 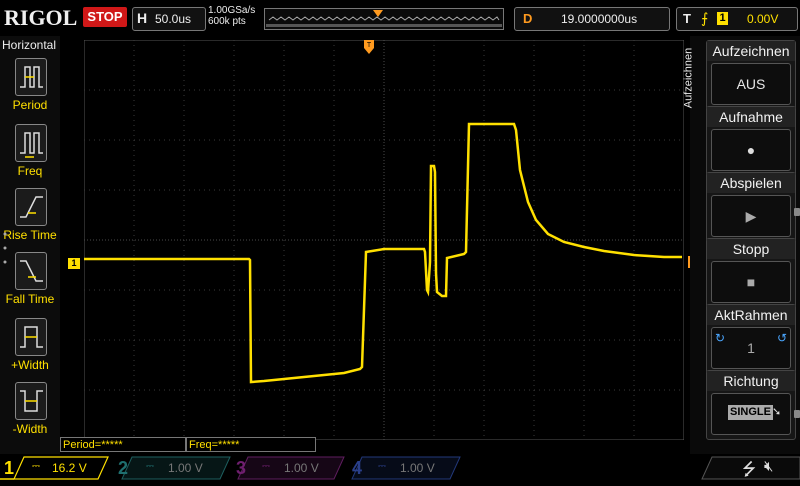 I want to click on menu-item-value-box: ■, so click(x=751, y=282).